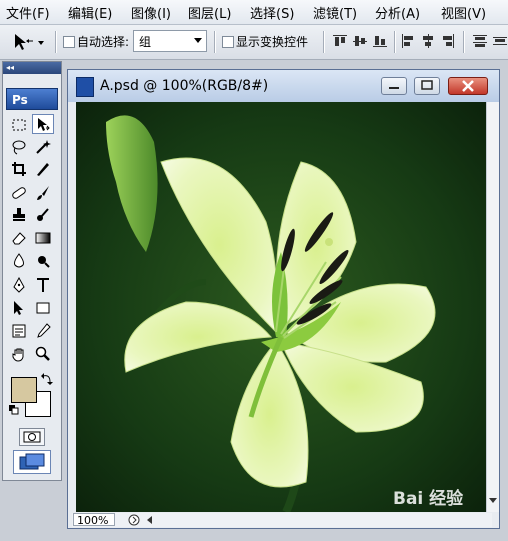 The height and width of the screenshot is (541, 508). I want to click on show-transform-label: 显示变换控件, so click(272, 42).